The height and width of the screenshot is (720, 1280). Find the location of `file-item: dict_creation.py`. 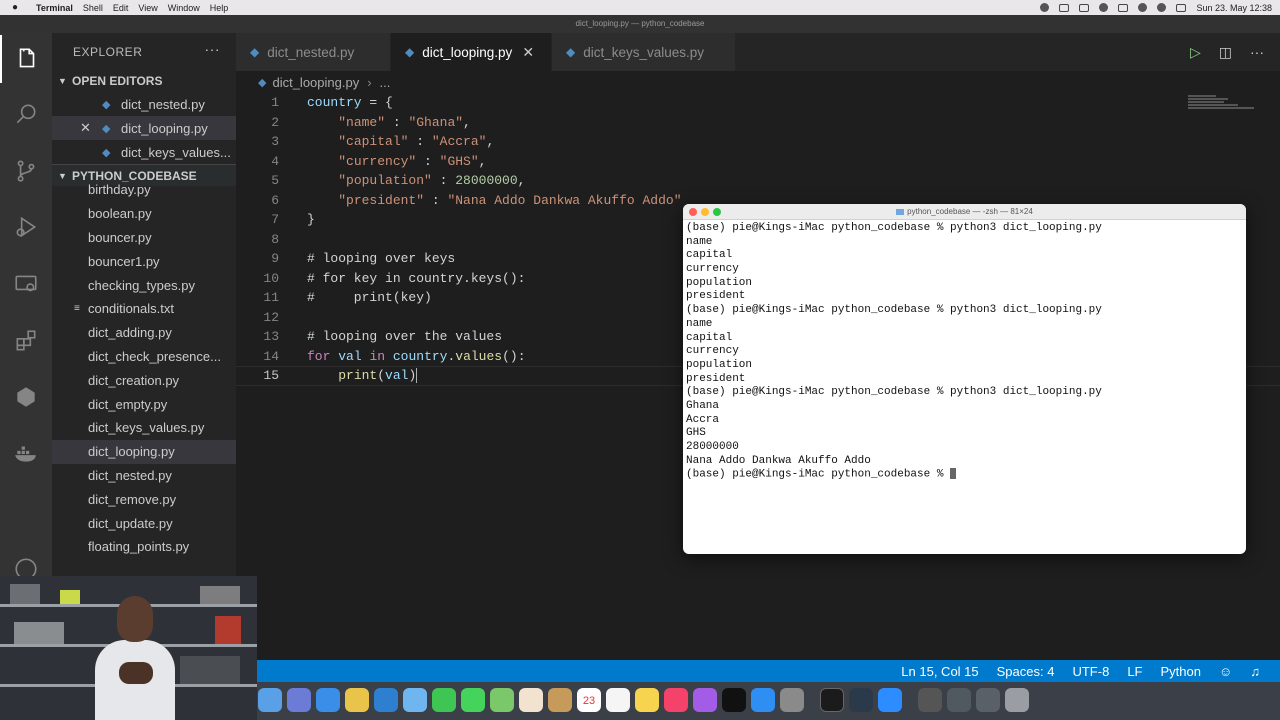

file-item: dict_creation.py is located at coordinates (144, 380).